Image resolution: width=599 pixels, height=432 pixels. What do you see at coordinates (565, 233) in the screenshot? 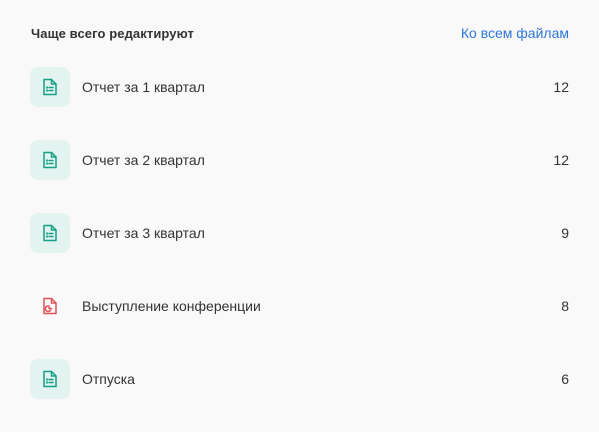
I see `edit-count: 9` at bounding box center [565, 233].